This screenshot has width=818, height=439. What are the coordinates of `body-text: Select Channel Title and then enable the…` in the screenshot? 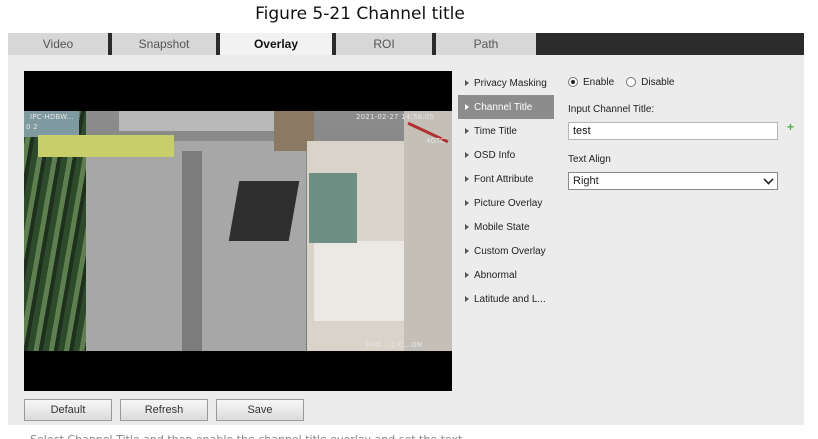 It's located at (420, 434).